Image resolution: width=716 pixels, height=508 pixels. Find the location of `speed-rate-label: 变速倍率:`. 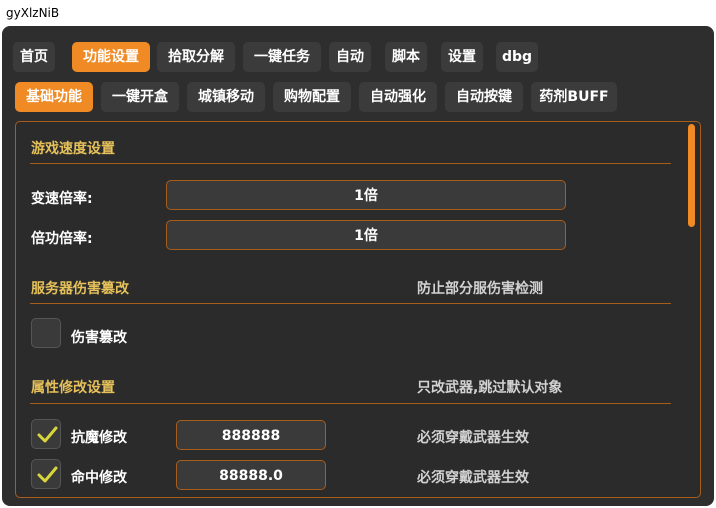

speed-rate-label: 变速倍率: is located at coordinates (62, 199).